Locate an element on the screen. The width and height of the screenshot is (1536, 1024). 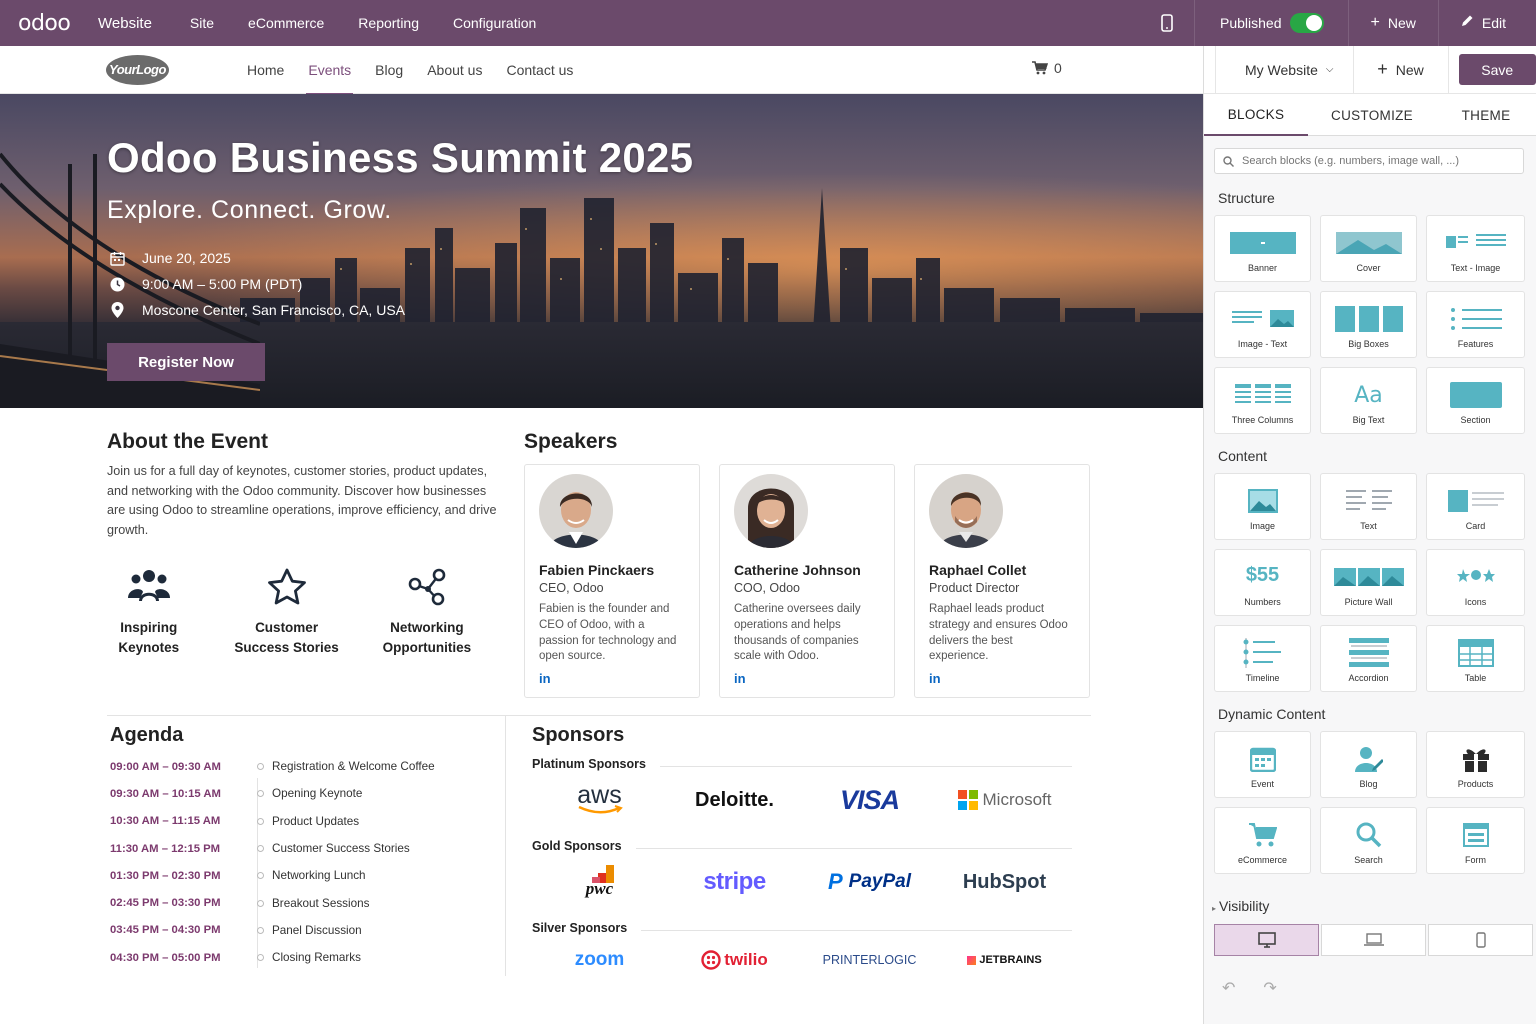
block-icons: Icons is located at coordinates (1475, 582).